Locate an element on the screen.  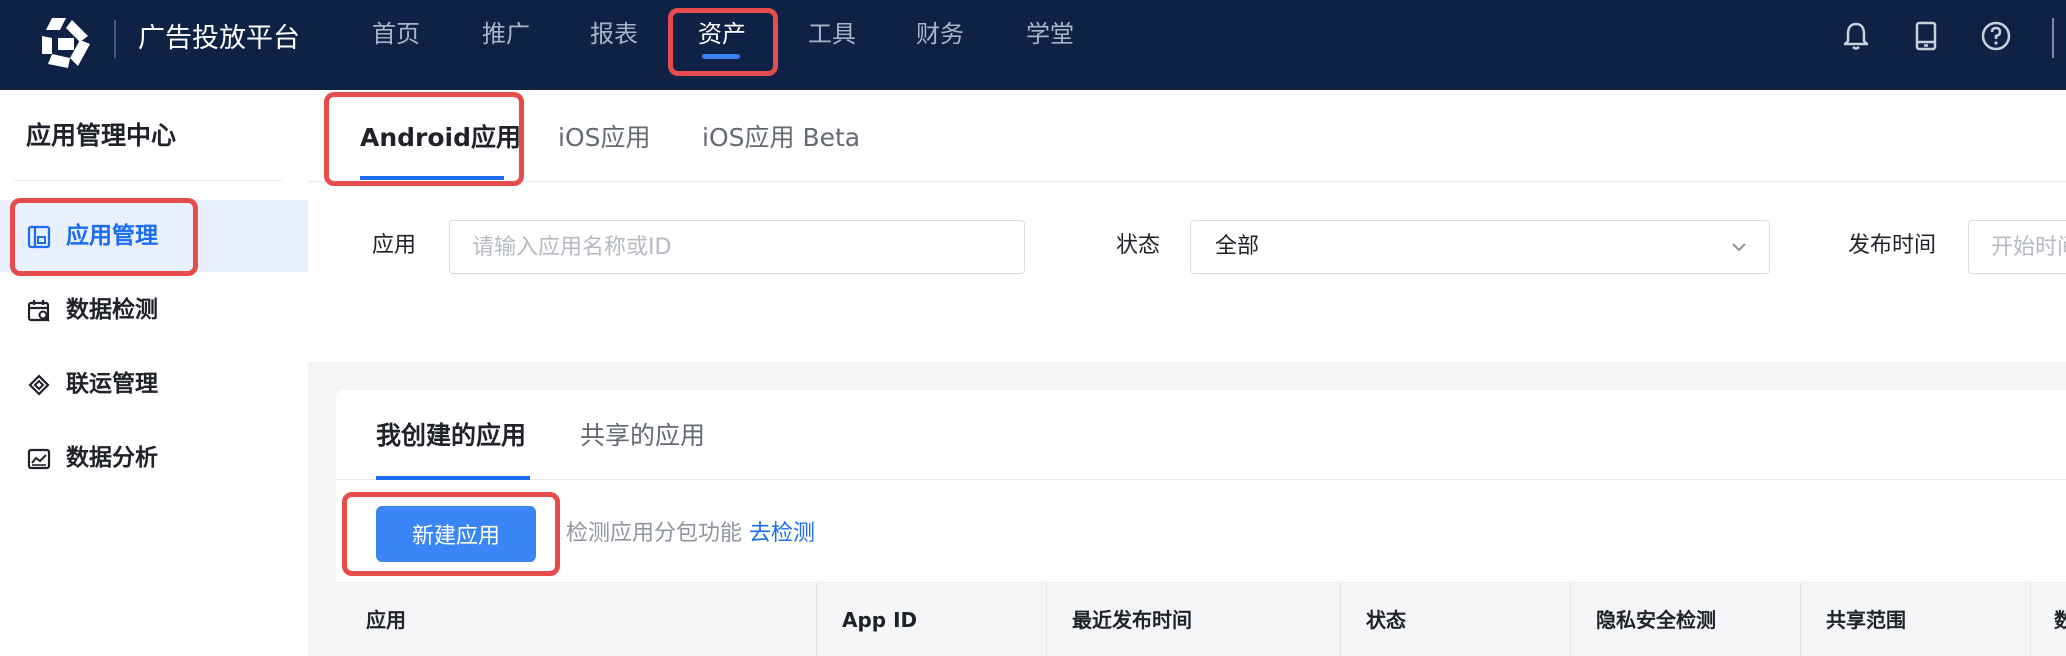
column-header-privacy-check: 隐私安全检测 is located at coordinates (1656, 620).